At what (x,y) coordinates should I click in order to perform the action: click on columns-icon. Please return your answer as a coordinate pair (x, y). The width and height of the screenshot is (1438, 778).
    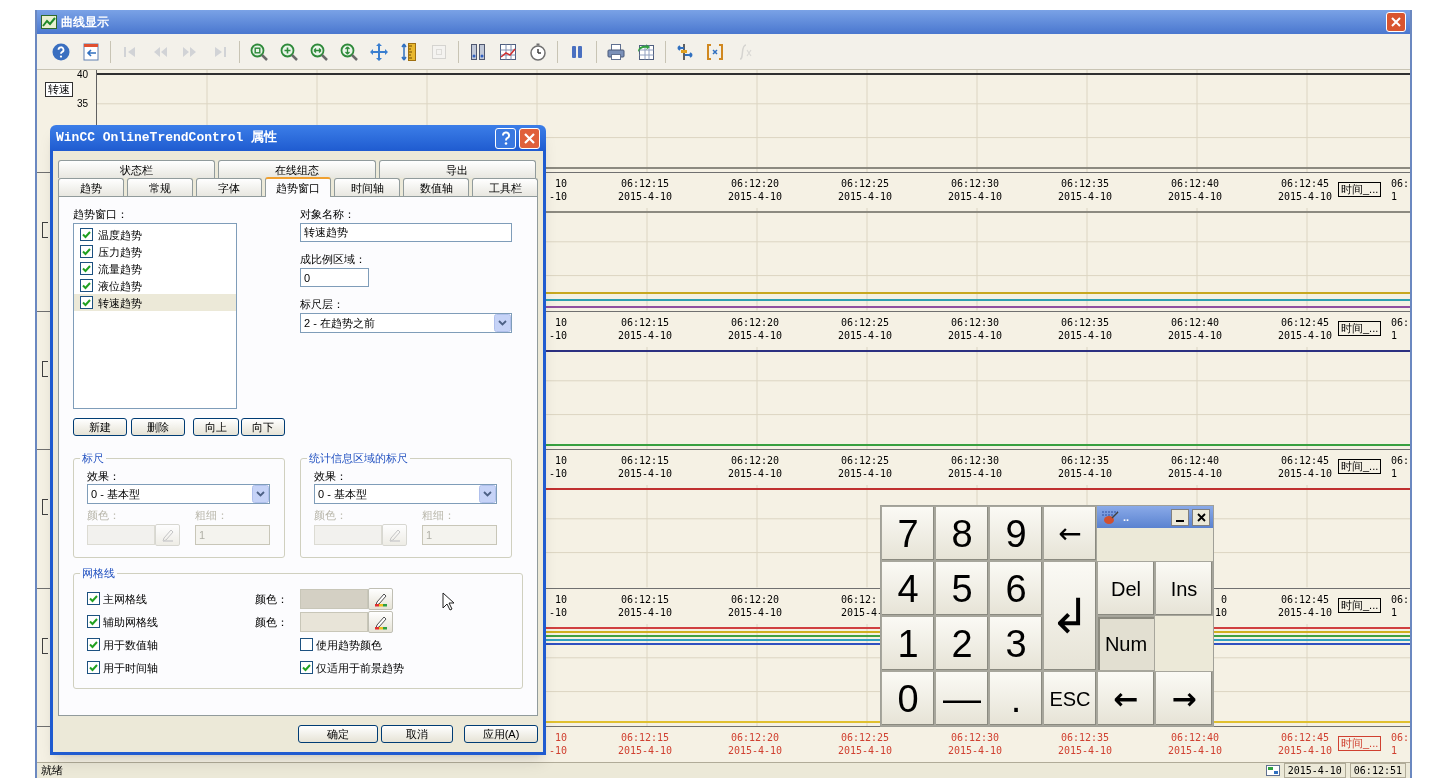
    Looking at the image, I should click on (478, 51).